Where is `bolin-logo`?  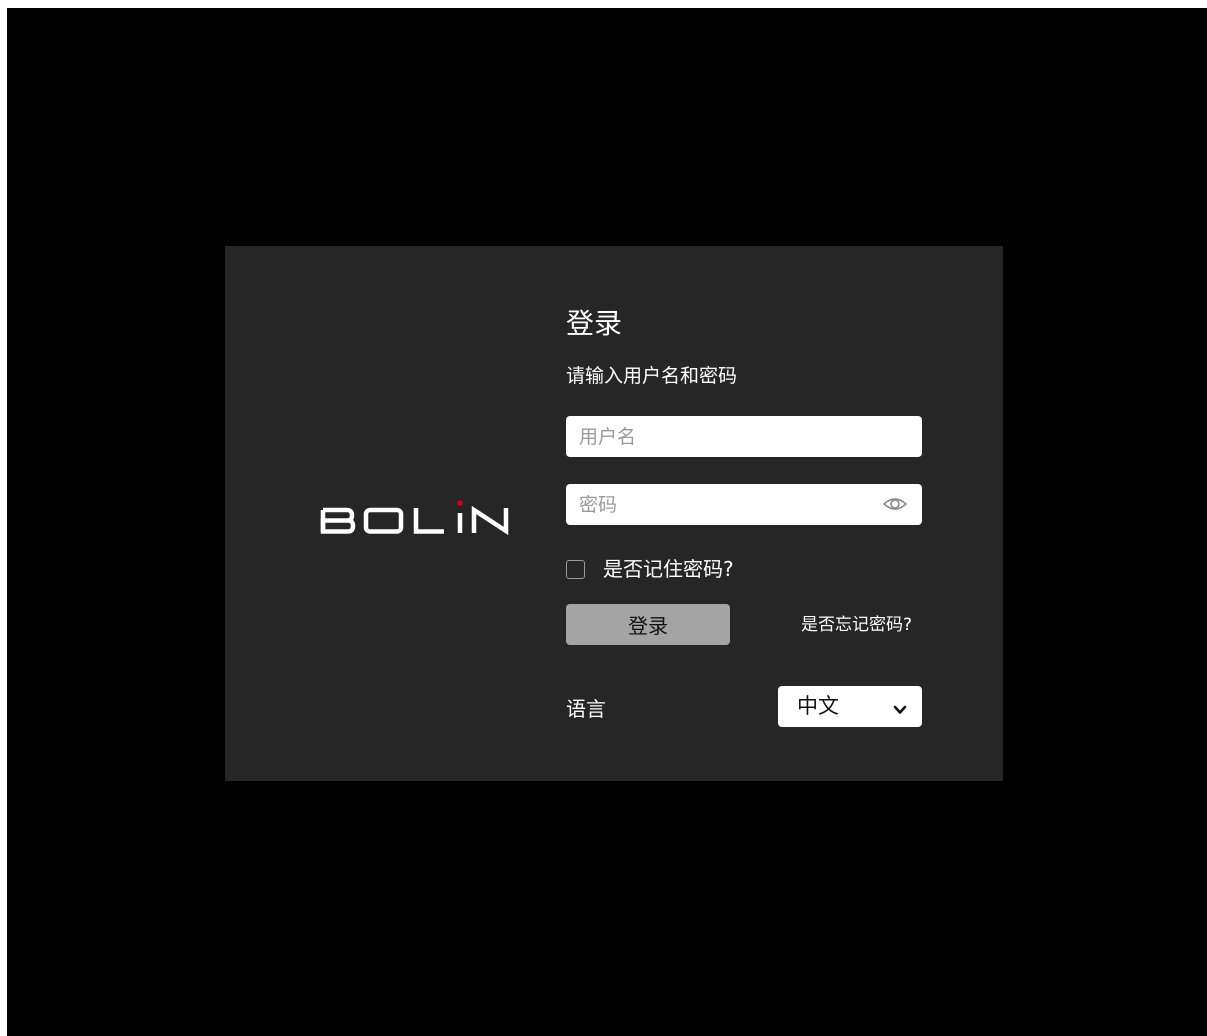
bolin-logo is located at coordinates (416, 518).